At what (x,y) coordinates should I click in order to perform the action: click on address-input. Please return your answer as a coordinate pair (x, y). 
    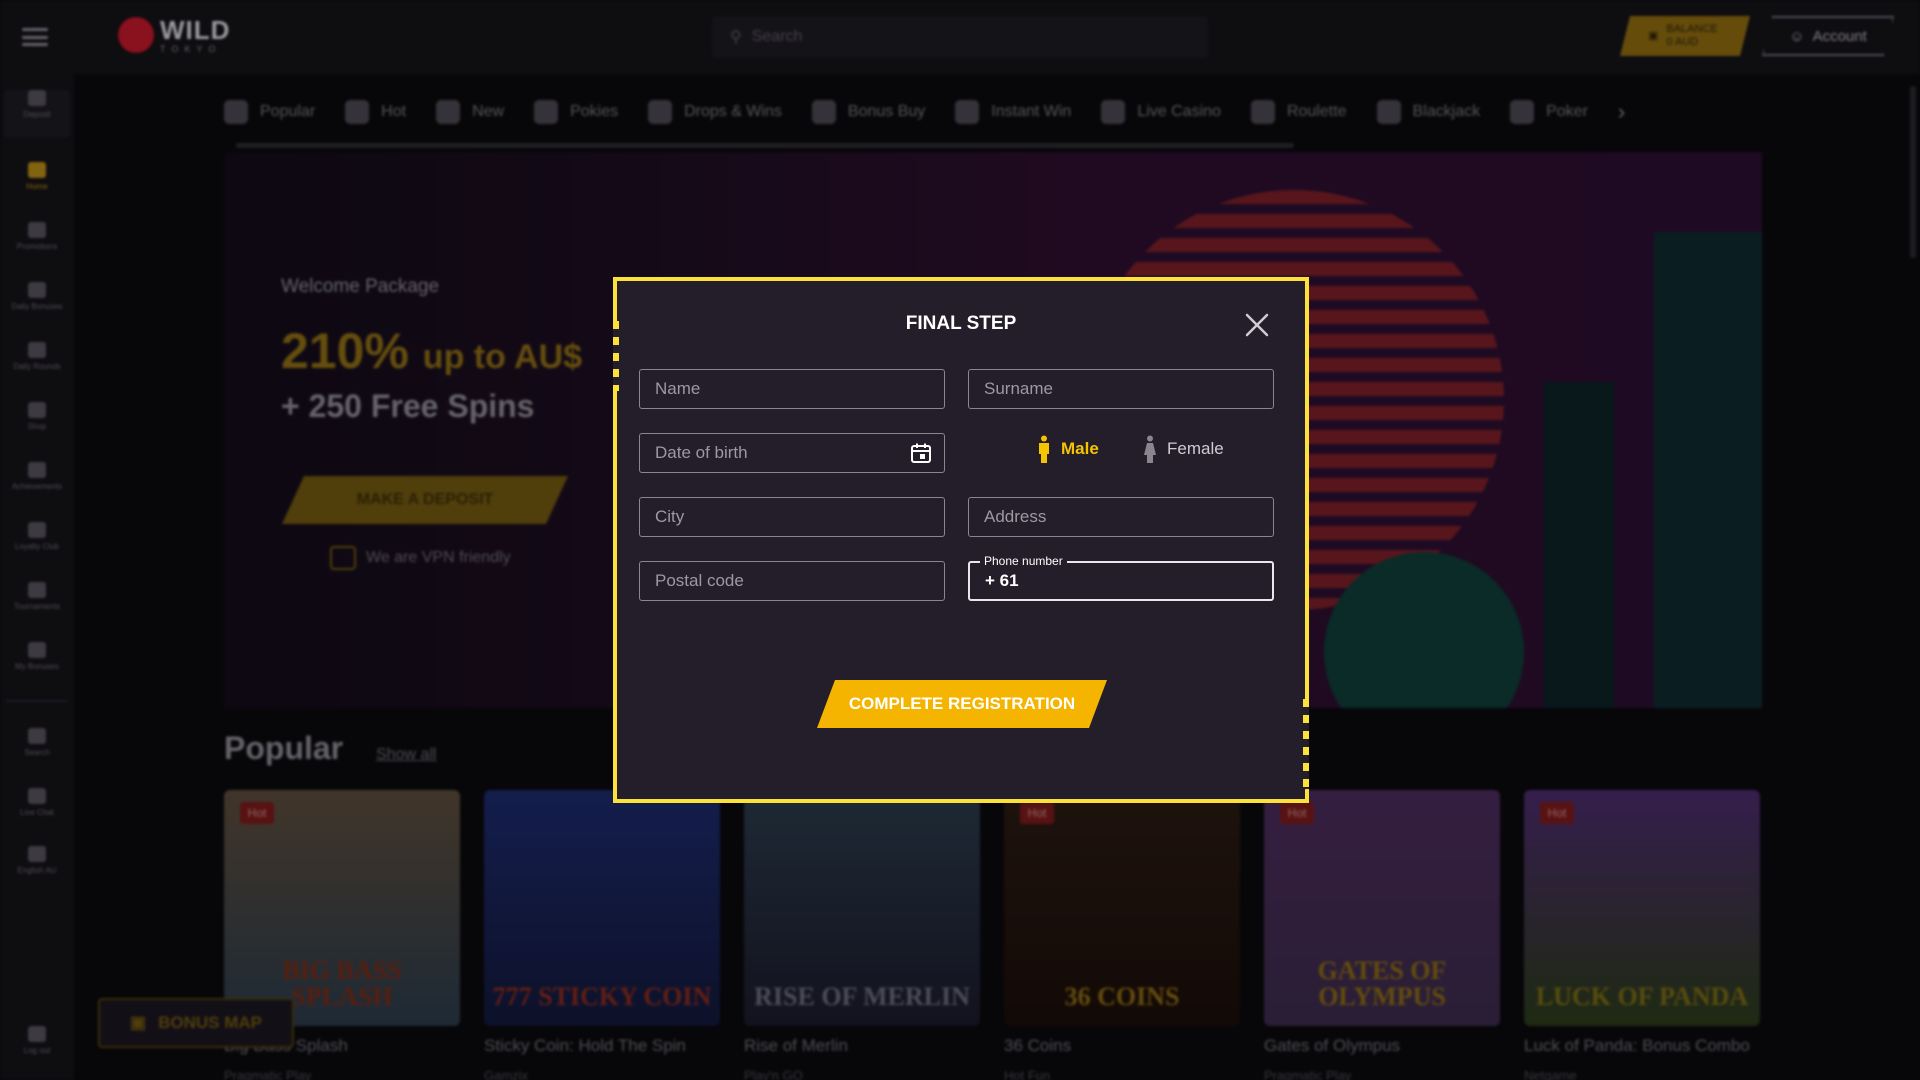
    Looking at the image, I should click on (1128, 517).